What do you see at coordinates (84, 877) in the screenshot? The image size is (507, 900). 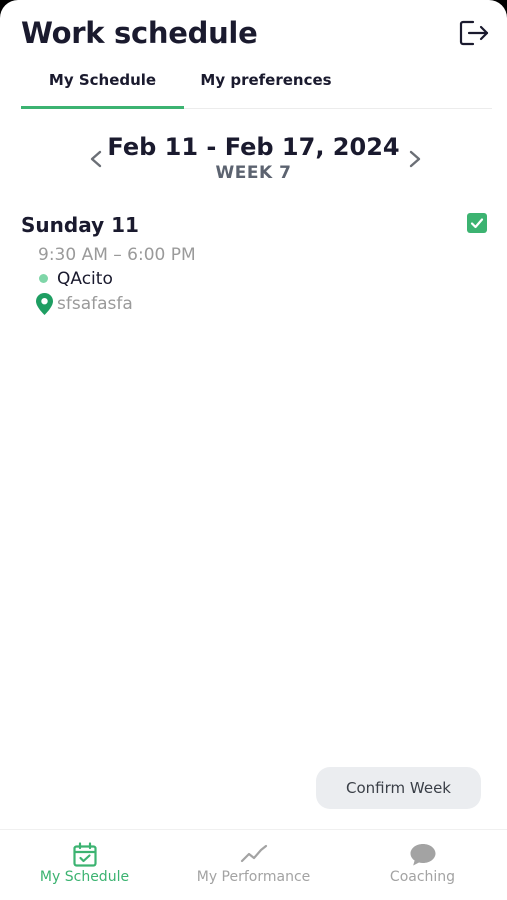 I see `nav-label-my-schedule: My Schedule` at bounding box center [84, 877].